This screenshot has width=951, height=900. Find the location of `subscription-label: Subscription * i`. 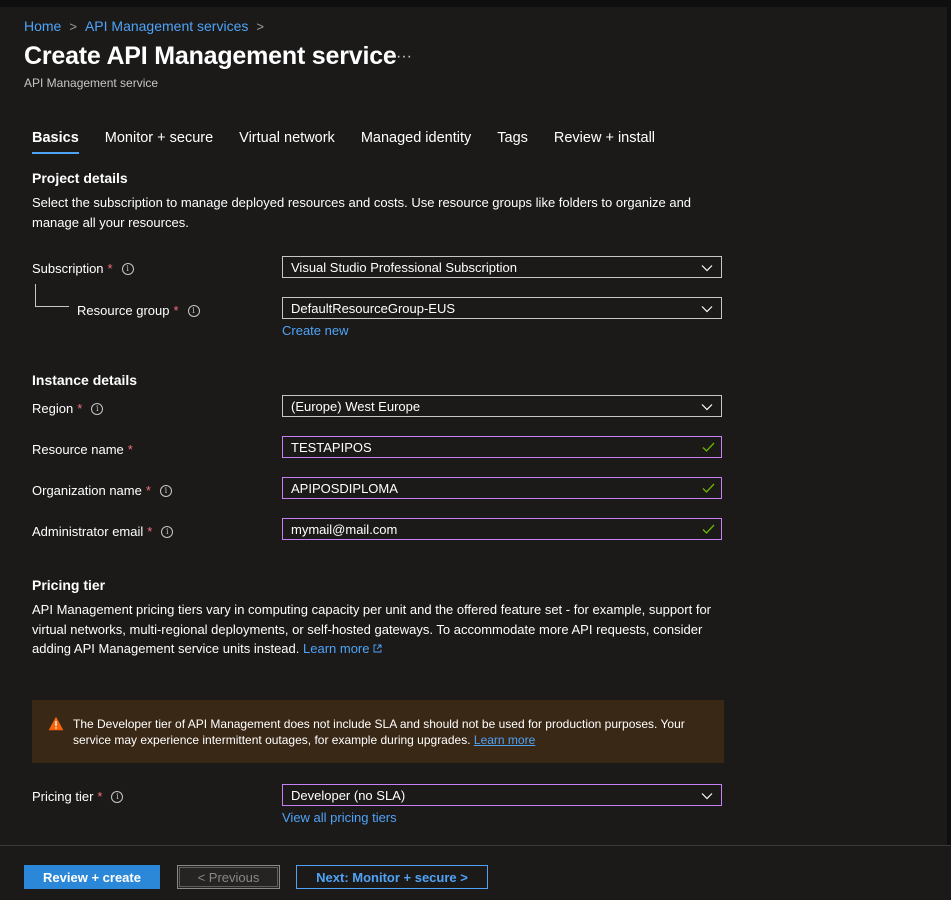

subscription-label: Subscription * i is located at coordinates (83, 268).